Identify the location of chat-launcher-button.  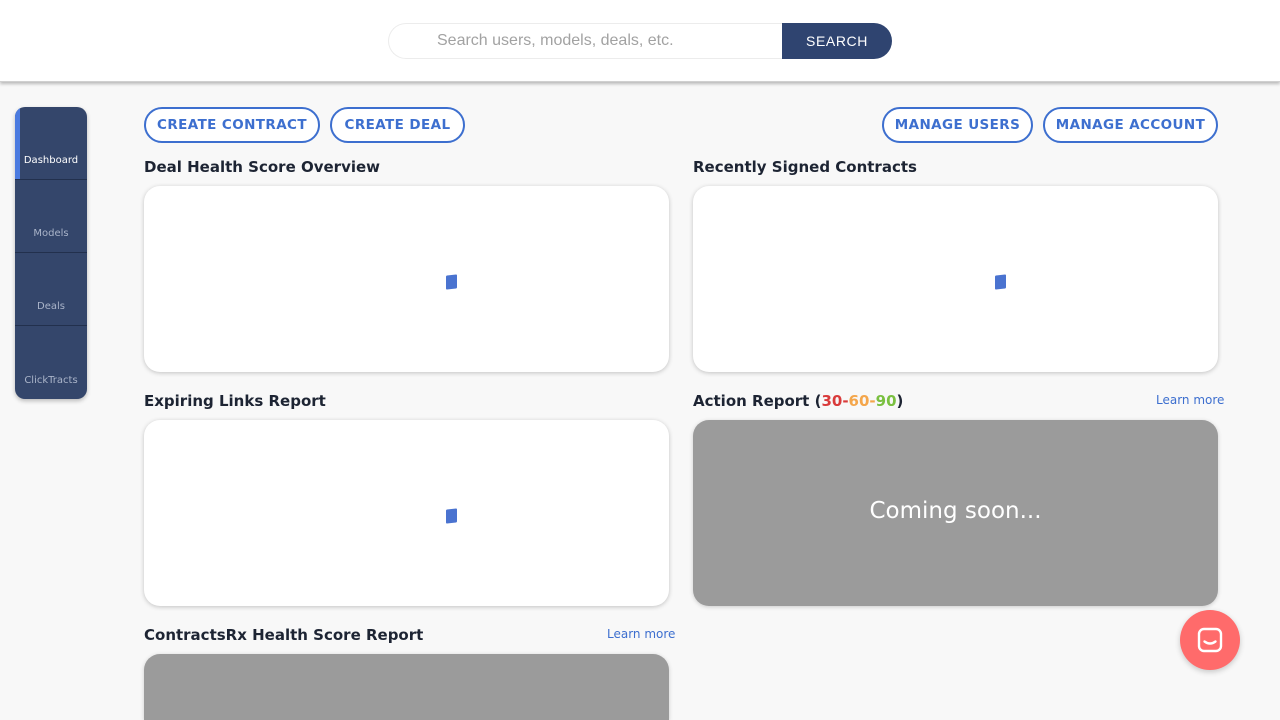
(1210, 640).